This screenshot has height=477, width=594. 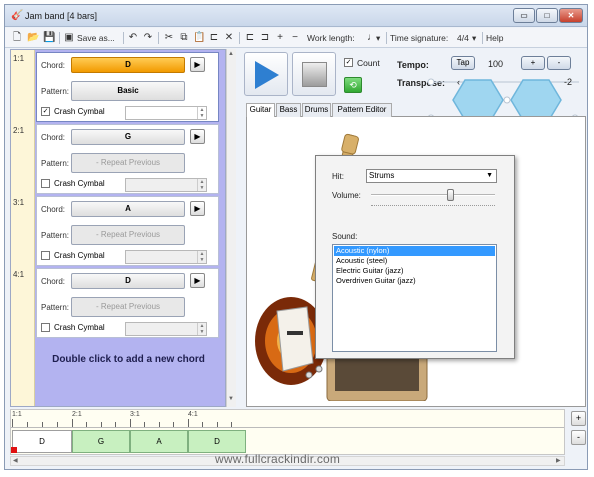 What do you see at coordinates (231, 54) in the screenshot?
I see `scroll-up-icon: ▲` at bounding box center [231, 54].